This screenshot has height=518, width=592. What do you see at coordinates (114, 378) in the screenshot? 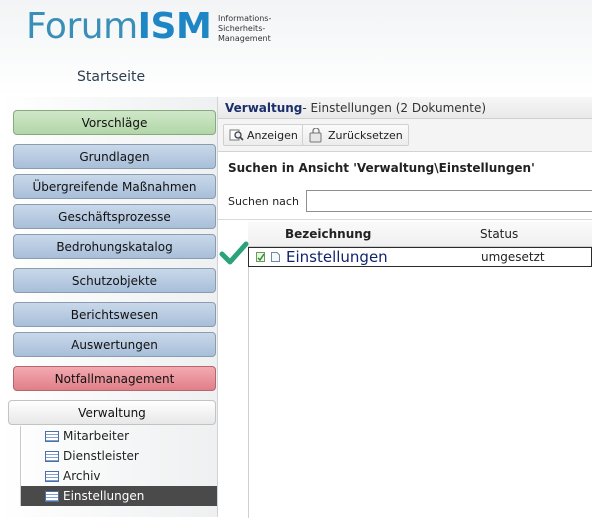
I see `nav-notfallmanagement: Notfallmanagement` at bounding box center [114, 378].